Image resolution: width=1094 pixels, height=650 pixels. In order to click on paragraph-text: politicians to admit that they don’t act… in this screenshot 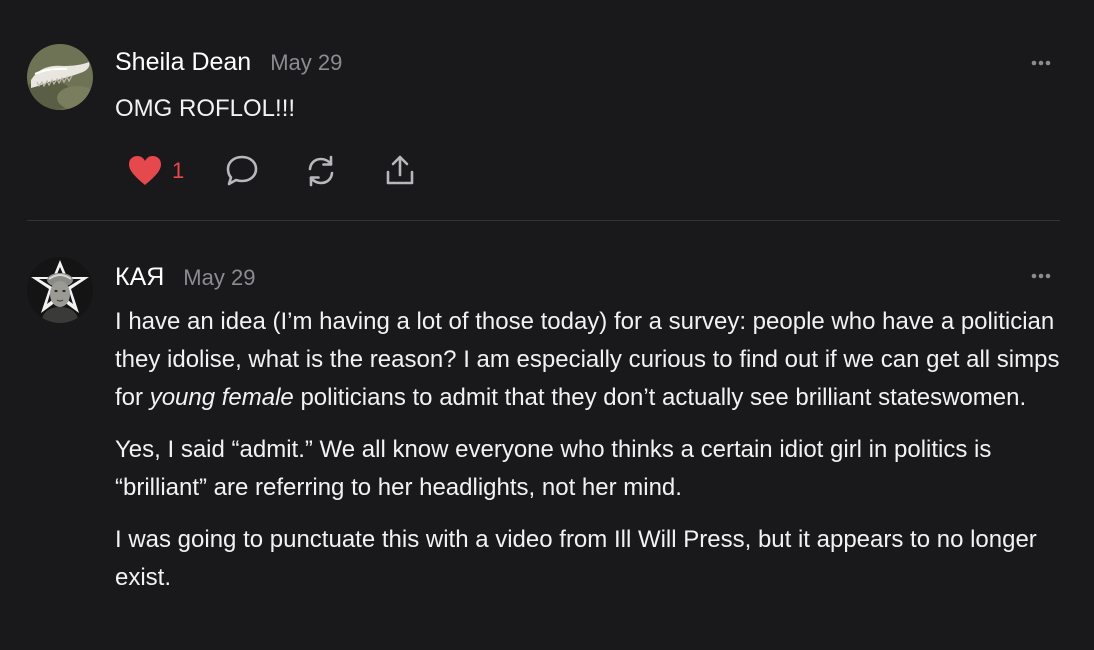, I will do `click(660, 397)`.